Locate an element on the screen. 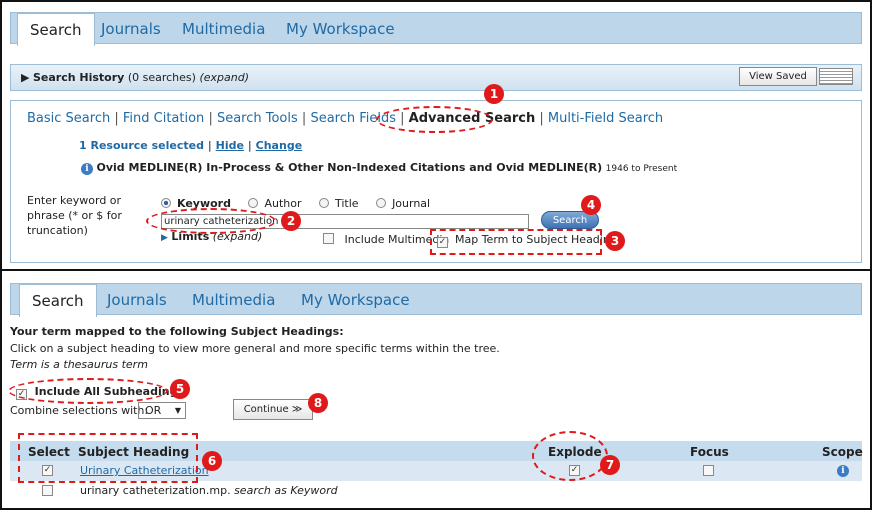 The image size is (872, 510). include-all-highlight is located at coordinates (88, 391).